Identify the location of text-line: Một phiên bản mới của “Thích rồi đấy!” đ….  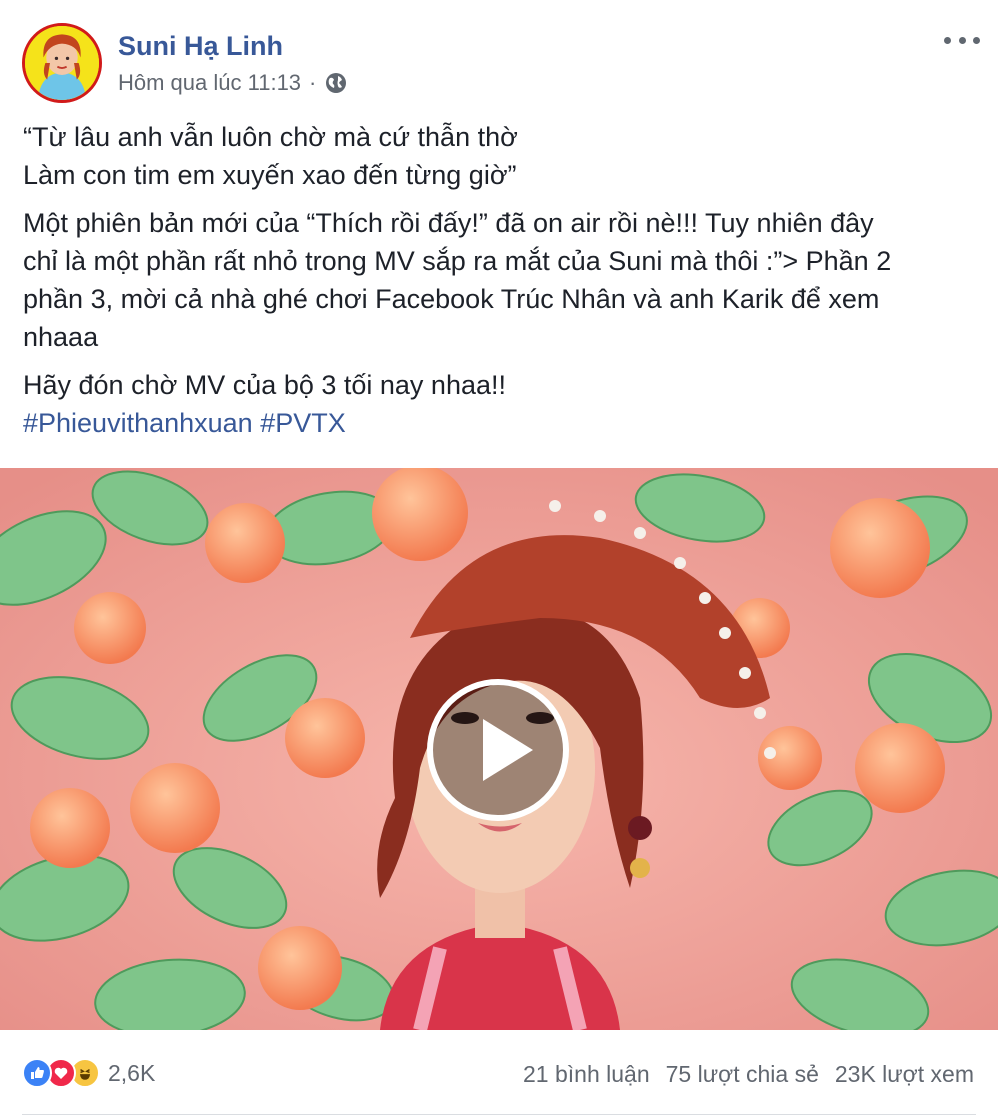
(448, 223).